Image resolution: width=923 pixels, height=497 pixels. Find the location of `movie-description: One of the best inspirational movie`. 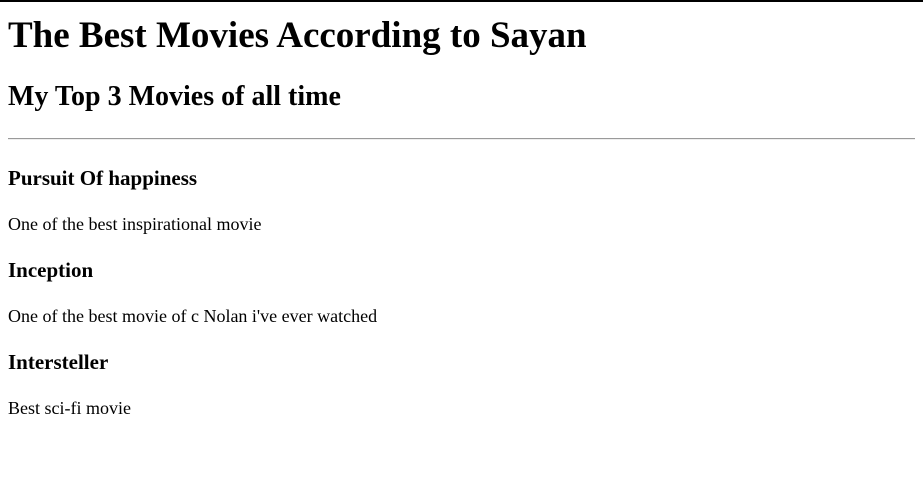

movie-description: One of the best inspirational movie is located at coordinates (135, 224).